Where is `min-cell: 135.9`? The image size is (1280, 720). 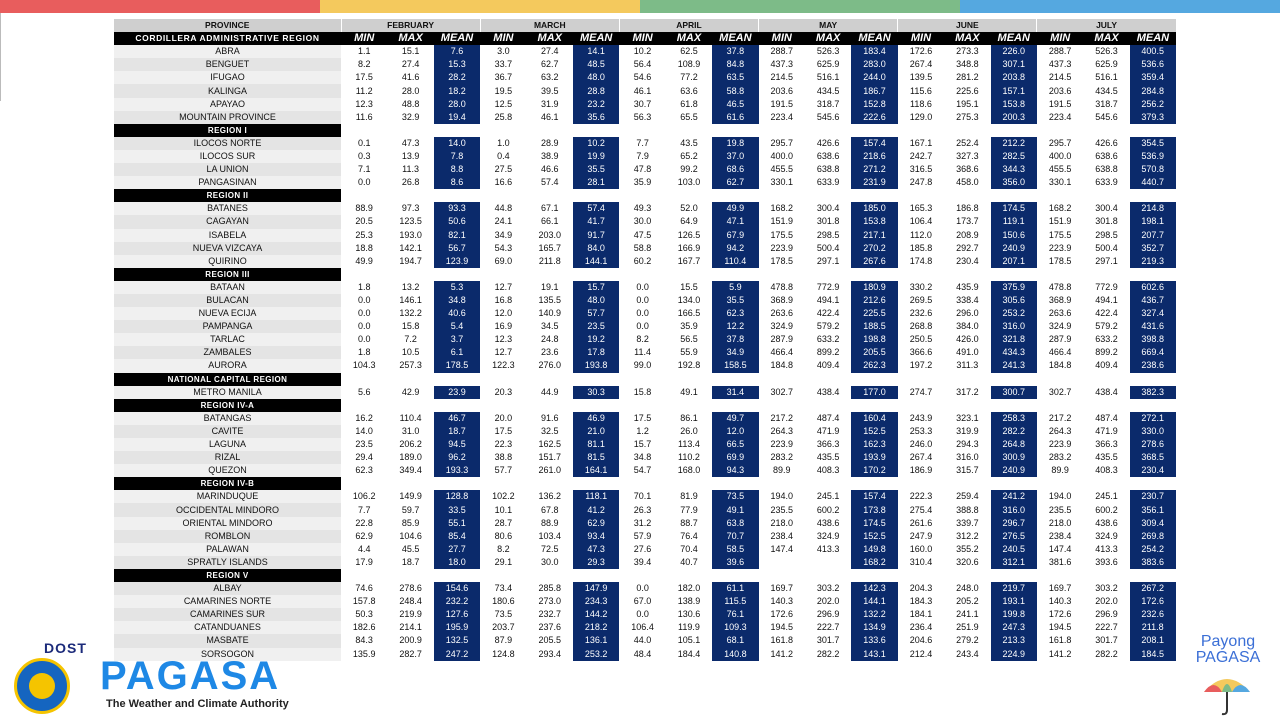 min-cell: 135.9 is located at coordinates (364, 653).